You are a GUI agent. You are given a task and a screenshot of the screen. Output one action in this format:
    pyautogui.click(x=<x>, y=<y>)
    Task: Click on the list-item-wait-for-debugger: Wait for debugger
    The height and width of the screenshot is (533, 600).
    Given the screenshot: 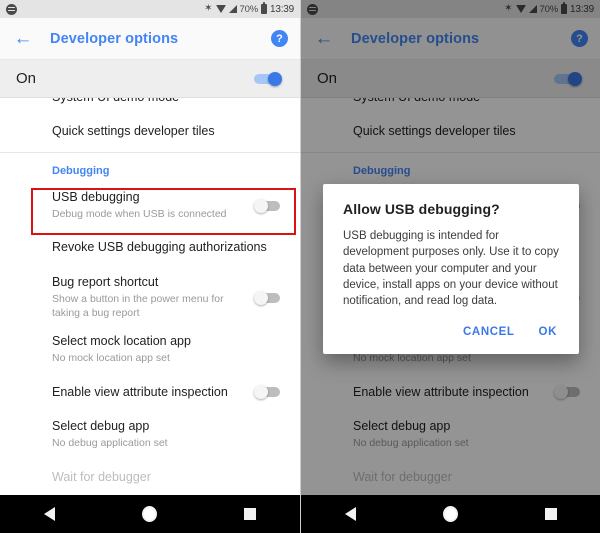 What is the action you would take?
    pyautogui.click(x=150, y=478)
    